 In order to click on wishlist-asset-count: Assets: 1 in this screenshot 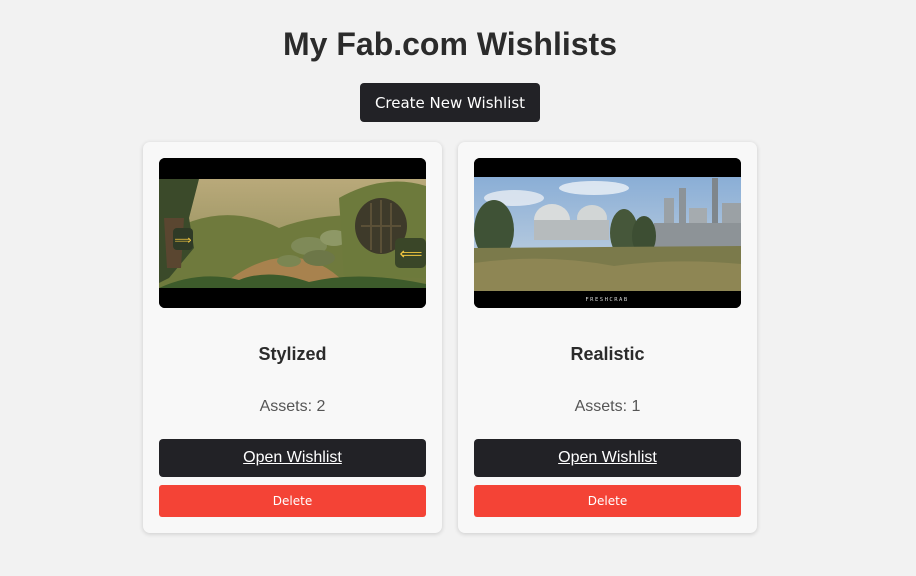, I will do `click(607, 406)`.